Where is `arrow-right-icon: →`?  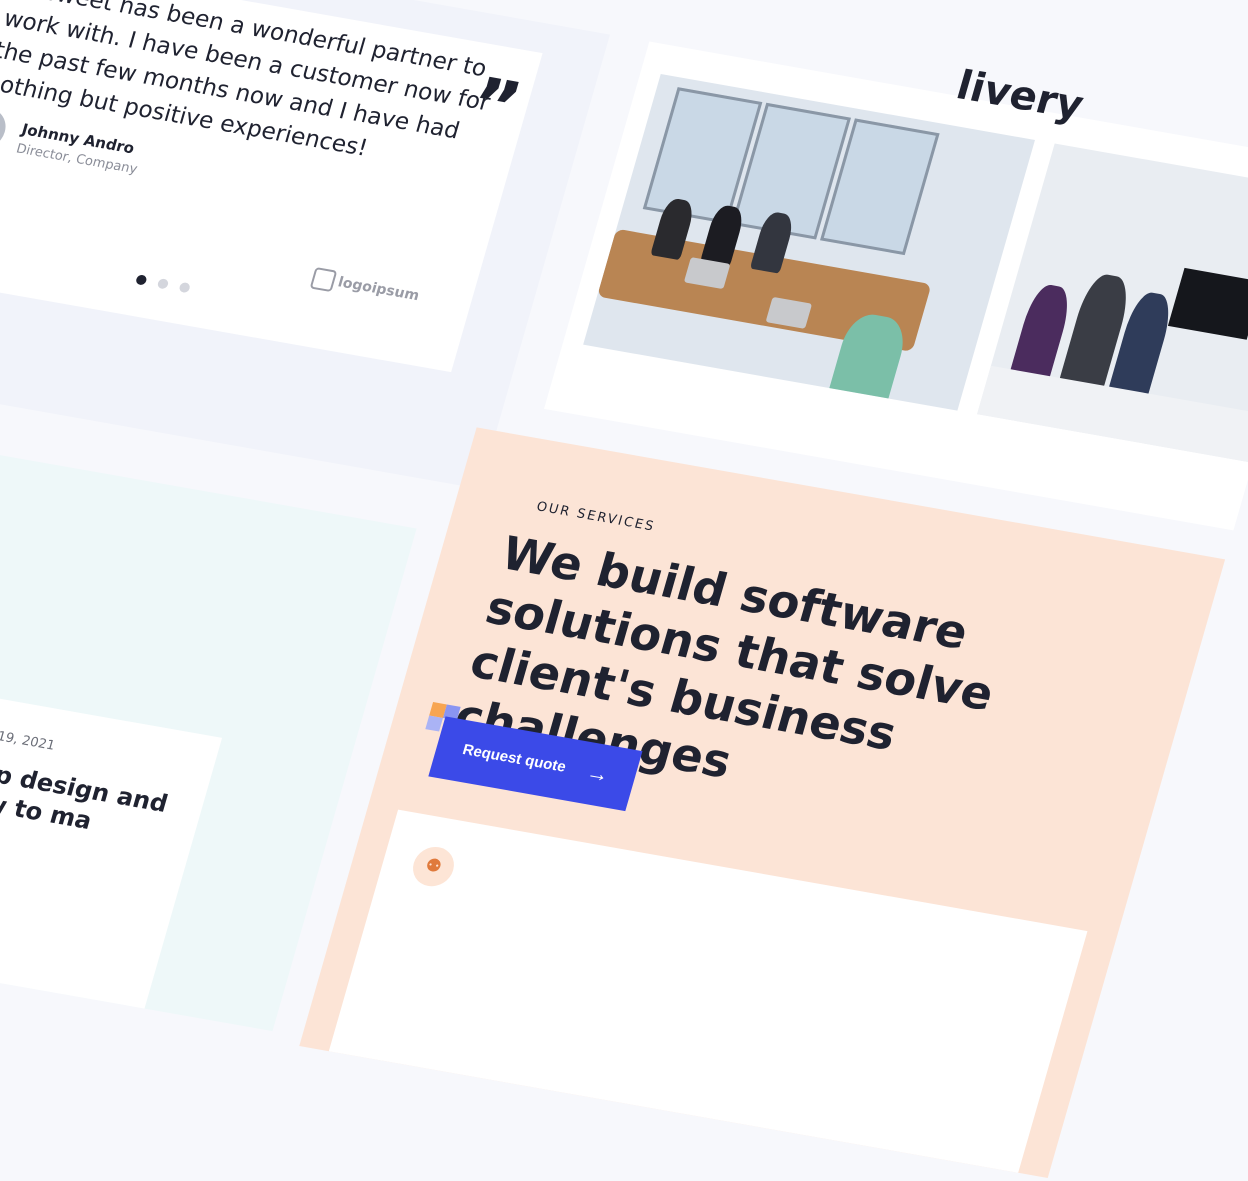
arrow-right-icon: → is located at coordinates (598, 773).